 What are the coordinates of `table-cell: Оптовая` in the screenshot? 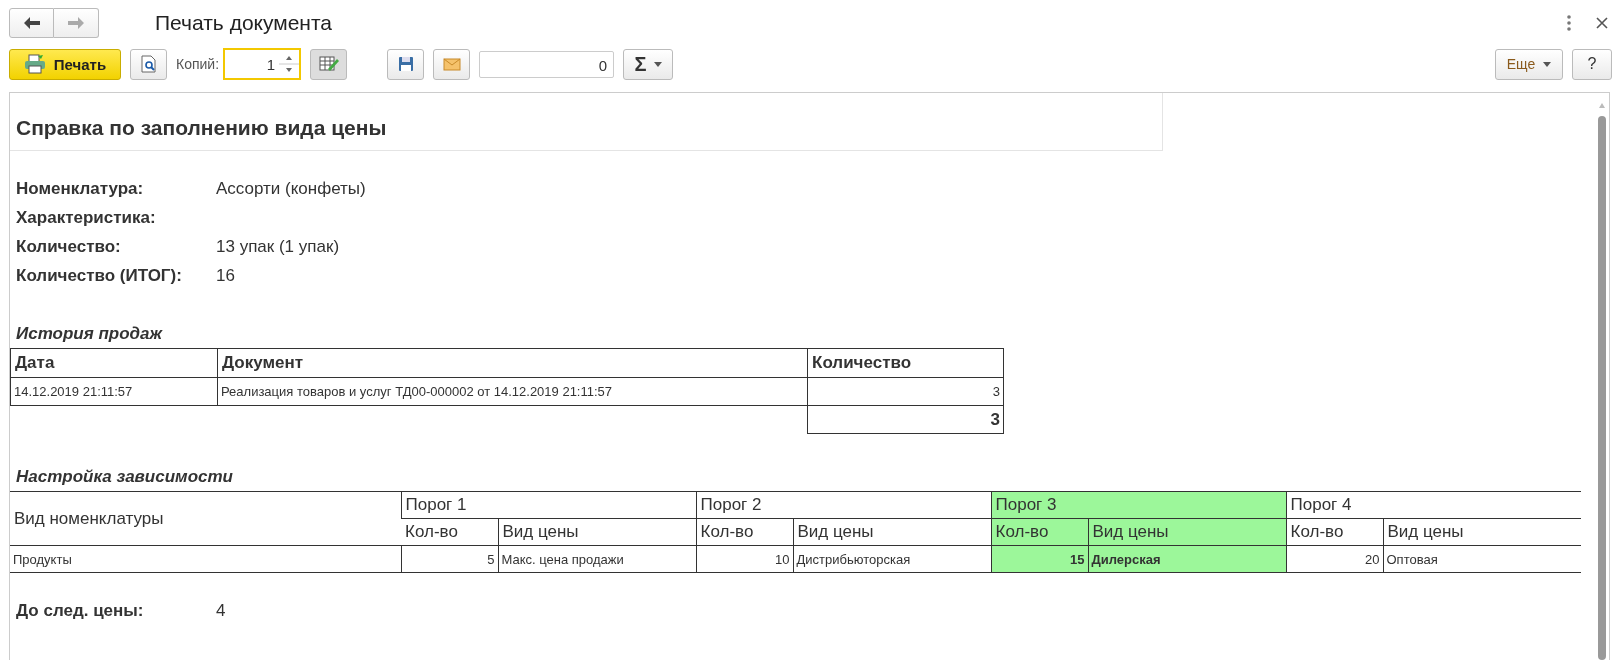 It's located at (1482, 559).